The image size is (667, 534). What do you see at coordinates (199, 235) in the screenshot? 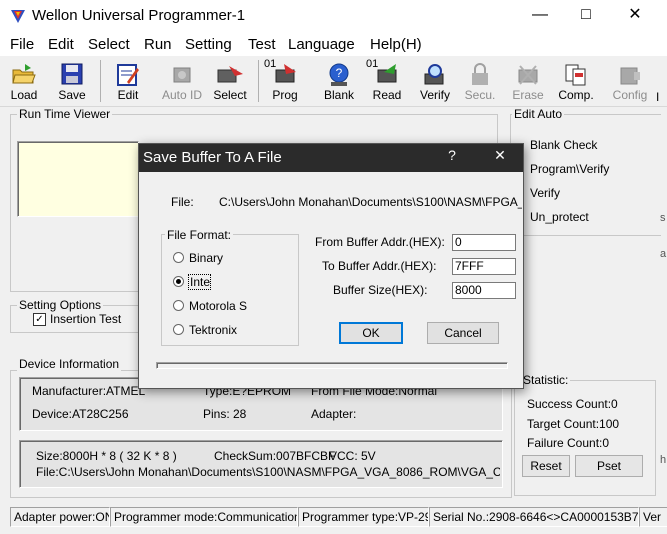
I see `file-format-label: File Format:` at bounding box center [199, 235].